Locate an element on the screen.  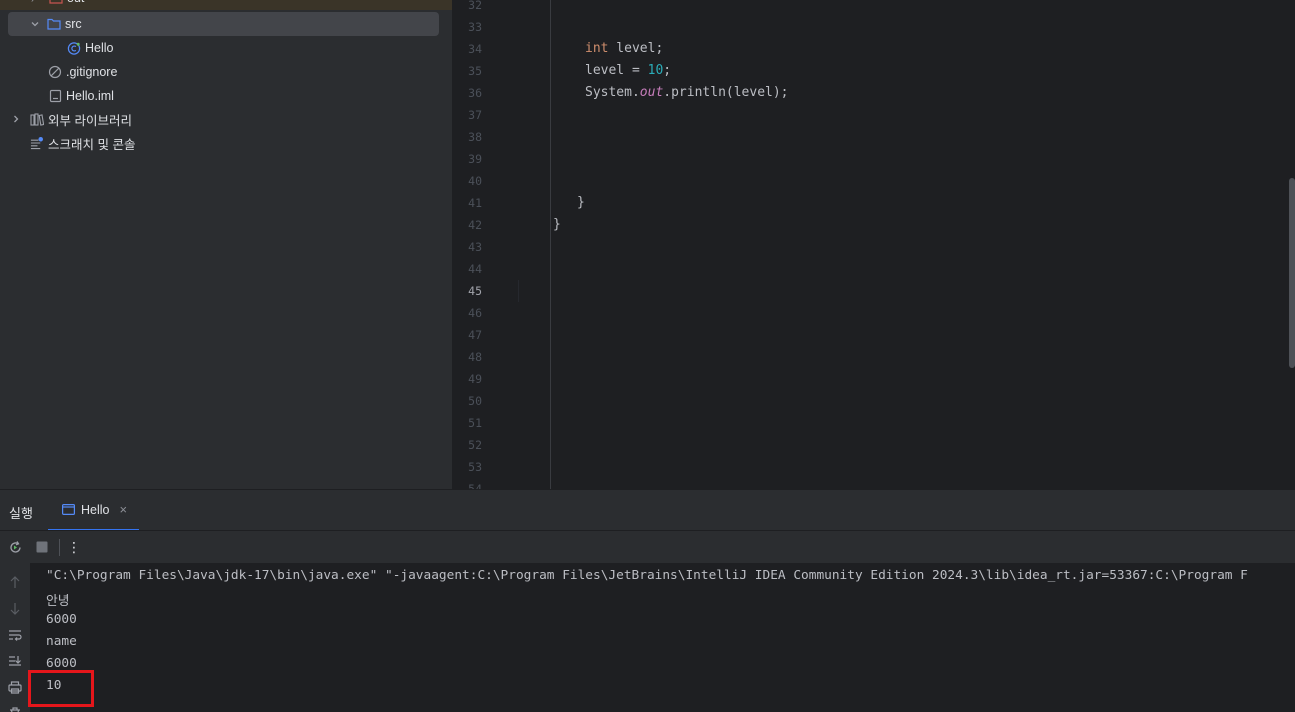
line-number: 51 is located at coordinates (475, 423).